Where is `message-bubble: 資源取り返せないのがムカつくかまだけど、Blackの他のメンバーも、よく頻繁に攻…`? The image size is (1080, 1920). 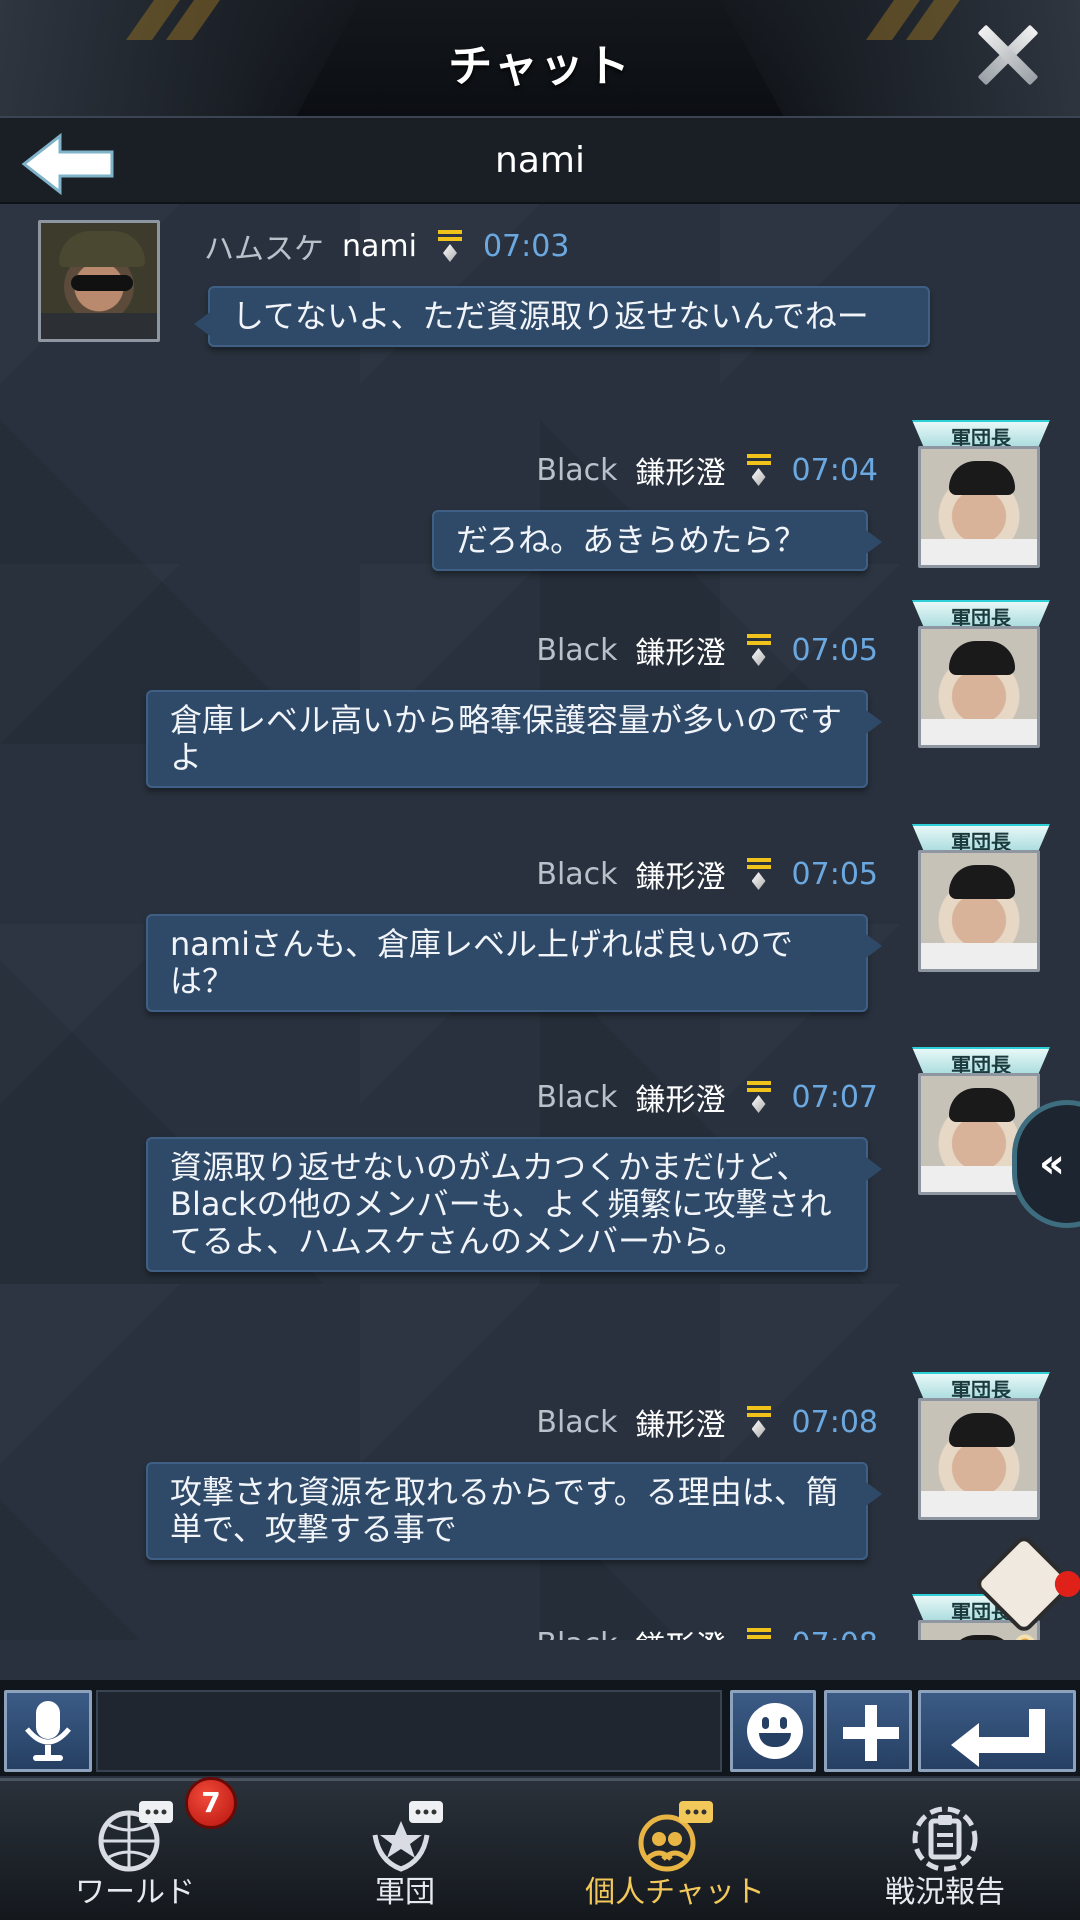
message-bubble: 資源取り返せないのがムカつくかまだけど、Blackの他のメンバーも、よく頻繁に攻… is located at coordinates (514, 1204).